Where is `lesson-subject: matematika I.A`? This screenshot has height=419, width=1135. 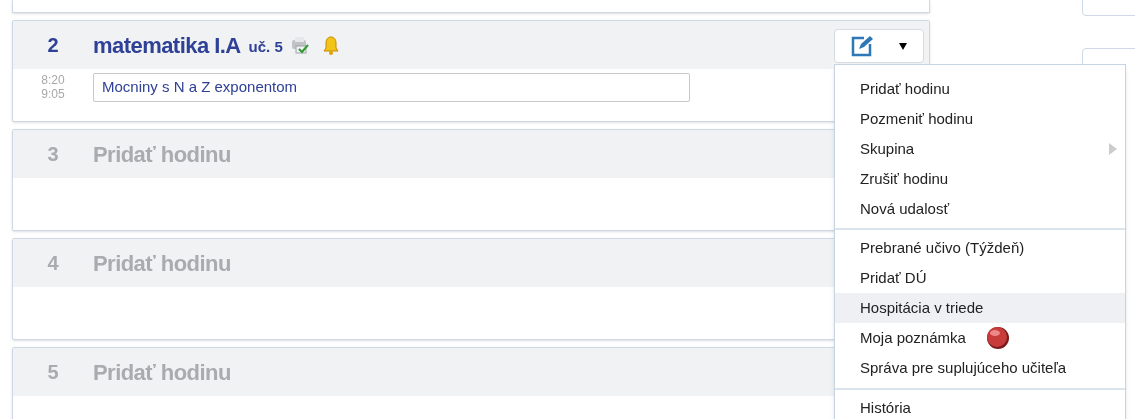 lesson-subject: matematika I.A is located at coordinates (167, 45).